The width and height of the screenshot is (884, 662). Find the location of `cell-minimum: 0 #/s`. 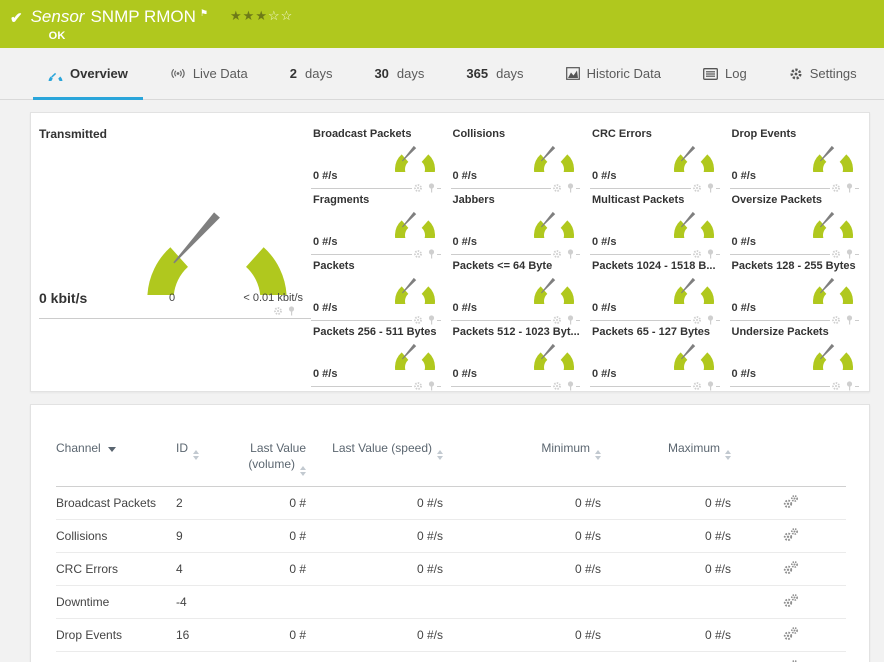

cell-minimum: 0 #/s is located at coordinates (527, 635).